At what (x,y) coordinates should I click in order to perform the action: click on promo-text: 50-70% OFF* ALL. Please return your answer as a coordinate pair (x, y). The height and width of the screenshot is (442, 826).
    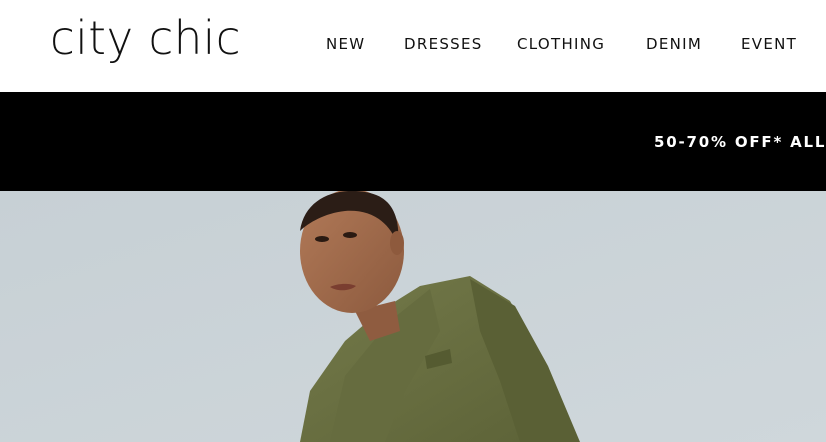
    Looking at the image, I should click on (740, 142).